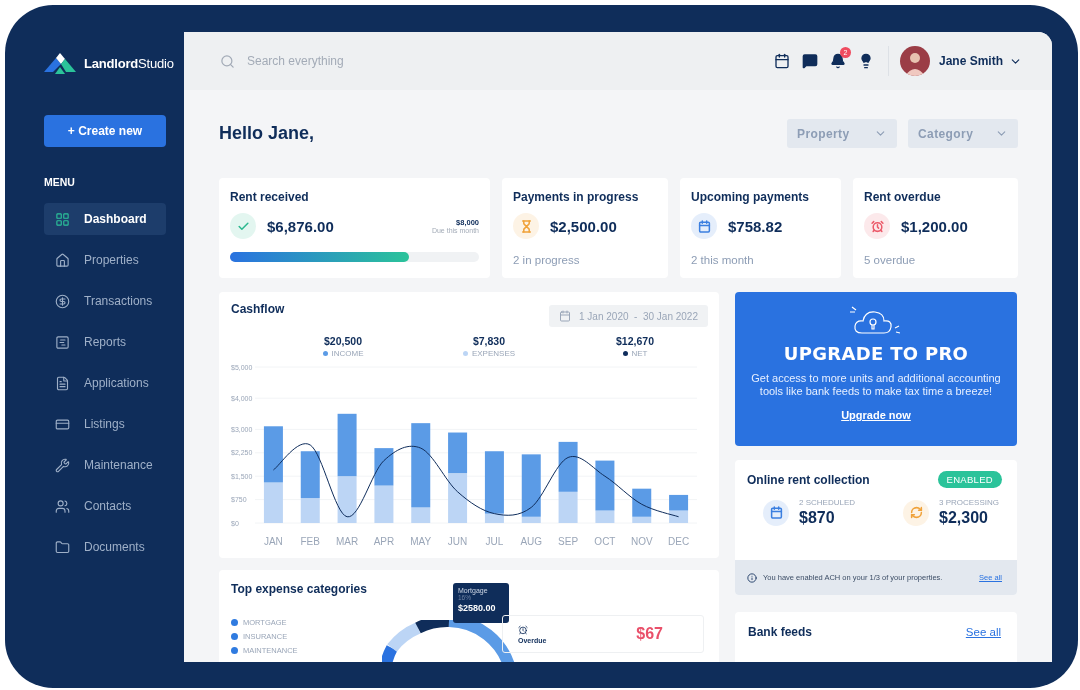 This screenshot has height=690, width=1080. I want to click on amount: $1,200.00, so click(934, 226).